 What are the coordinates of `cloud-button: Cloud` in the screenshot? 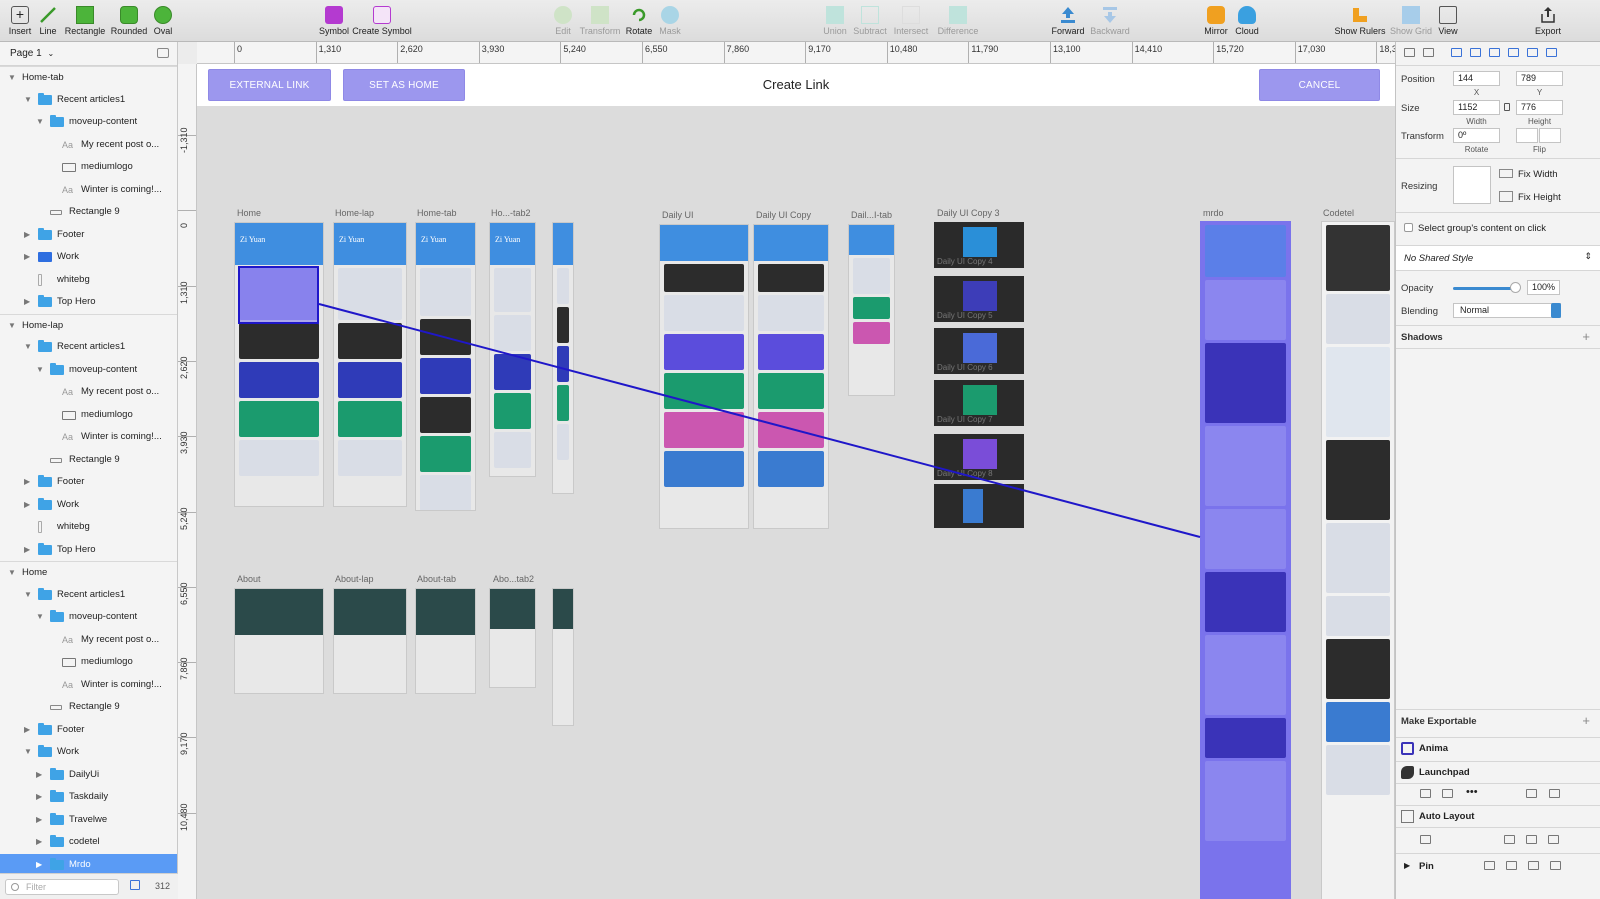 It's located at (1247, 21).